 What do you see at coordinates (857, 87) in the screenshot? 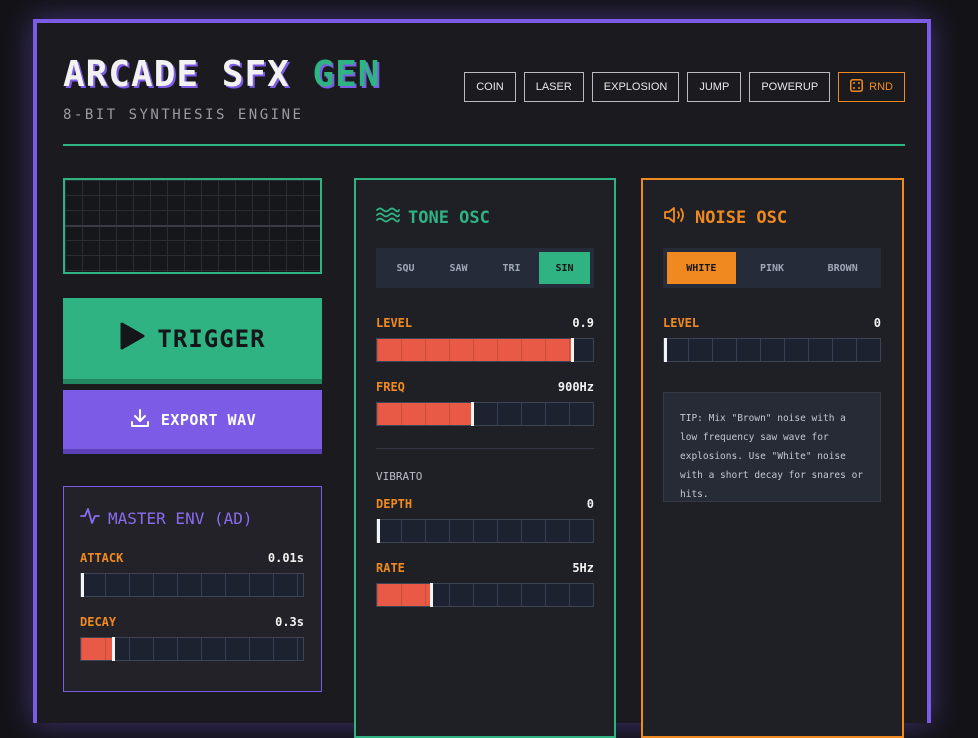
I see `dice-icon` at bounding box center [857, 87].